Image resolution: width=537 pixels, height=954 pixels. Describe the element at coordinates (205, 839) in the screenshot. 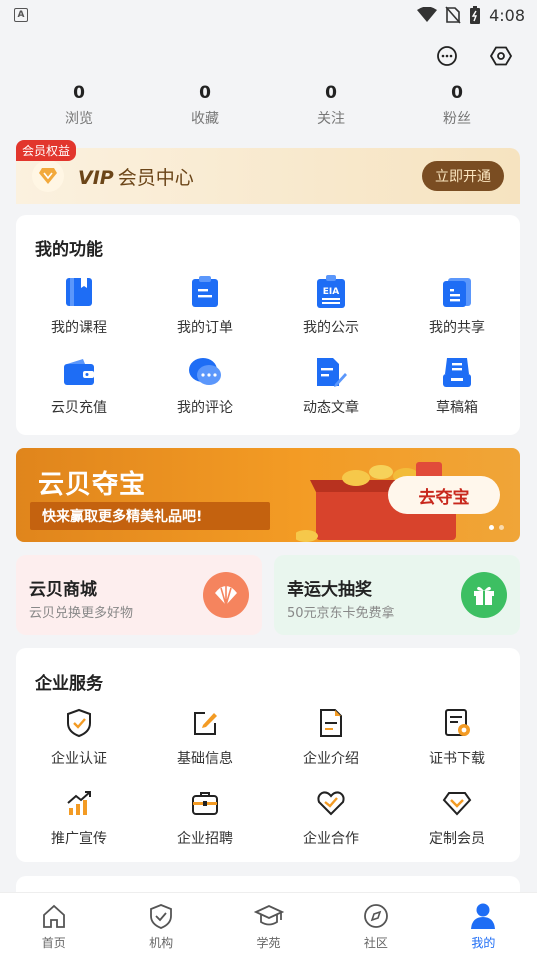

I see `enterprise-label: 企业招聘` at that location.